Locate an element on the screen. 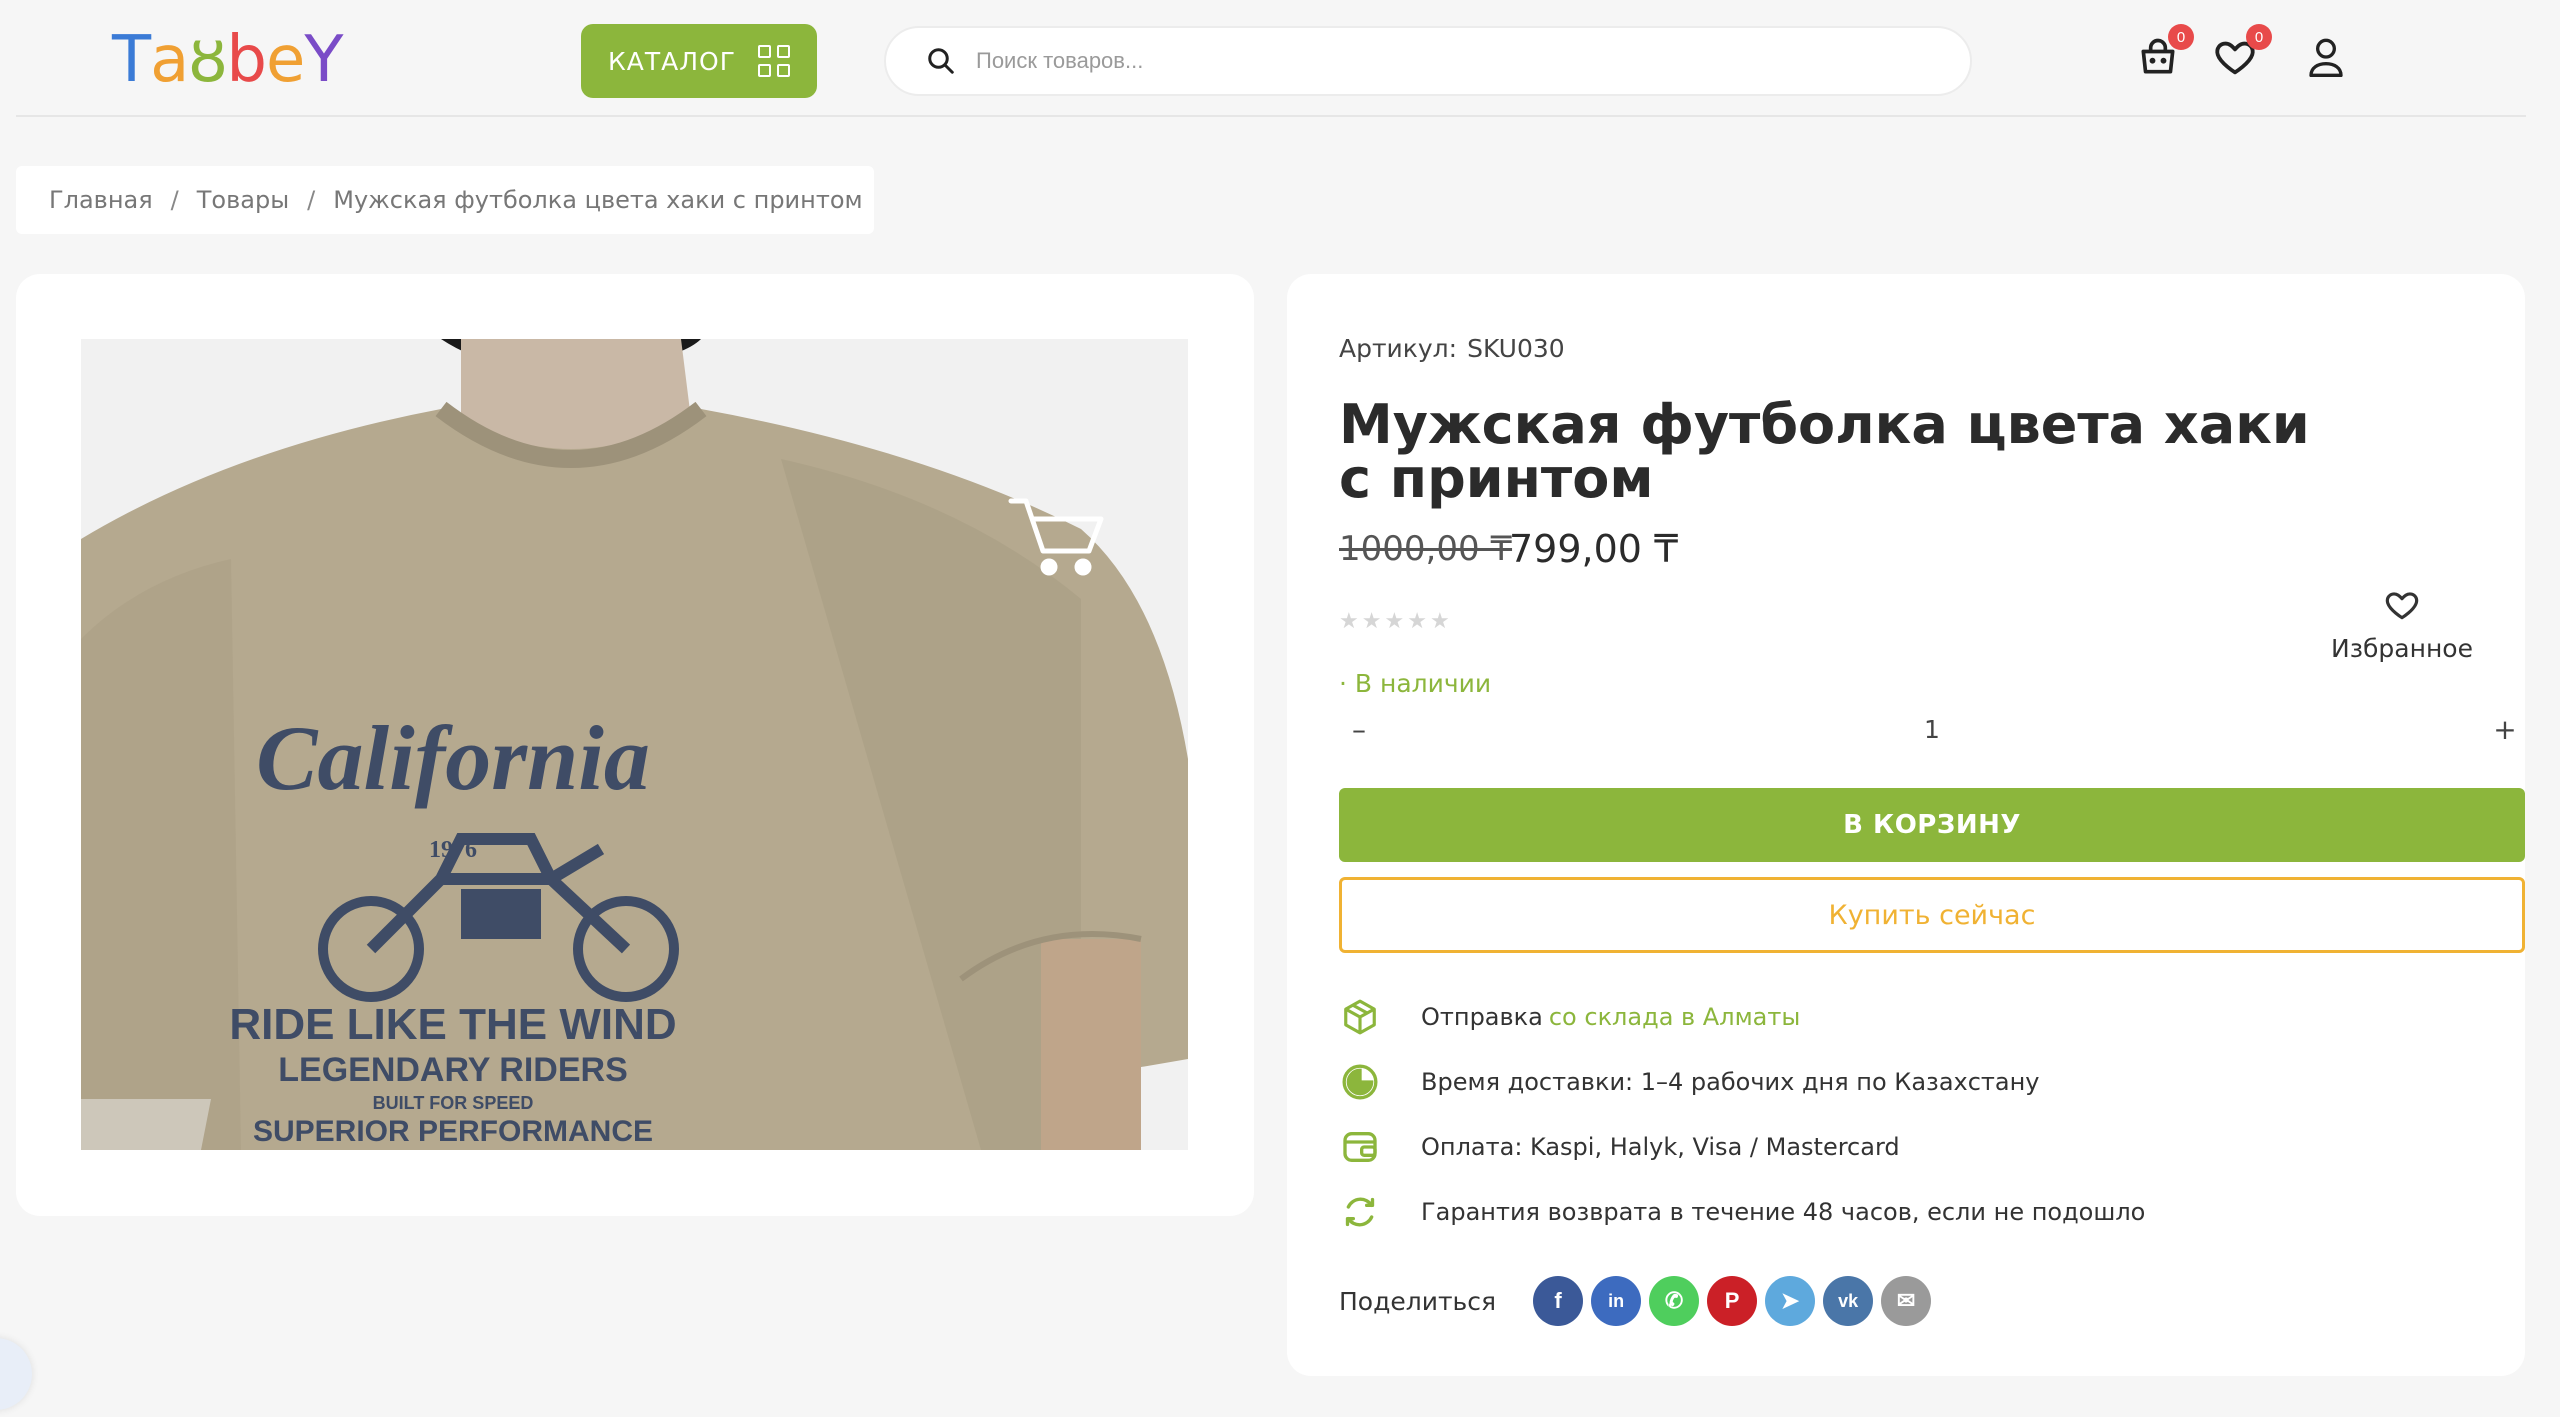 This screenshot has width=2560, height=1417. current-price: 799,00 ₸ is located at coordinates (1594, 549).